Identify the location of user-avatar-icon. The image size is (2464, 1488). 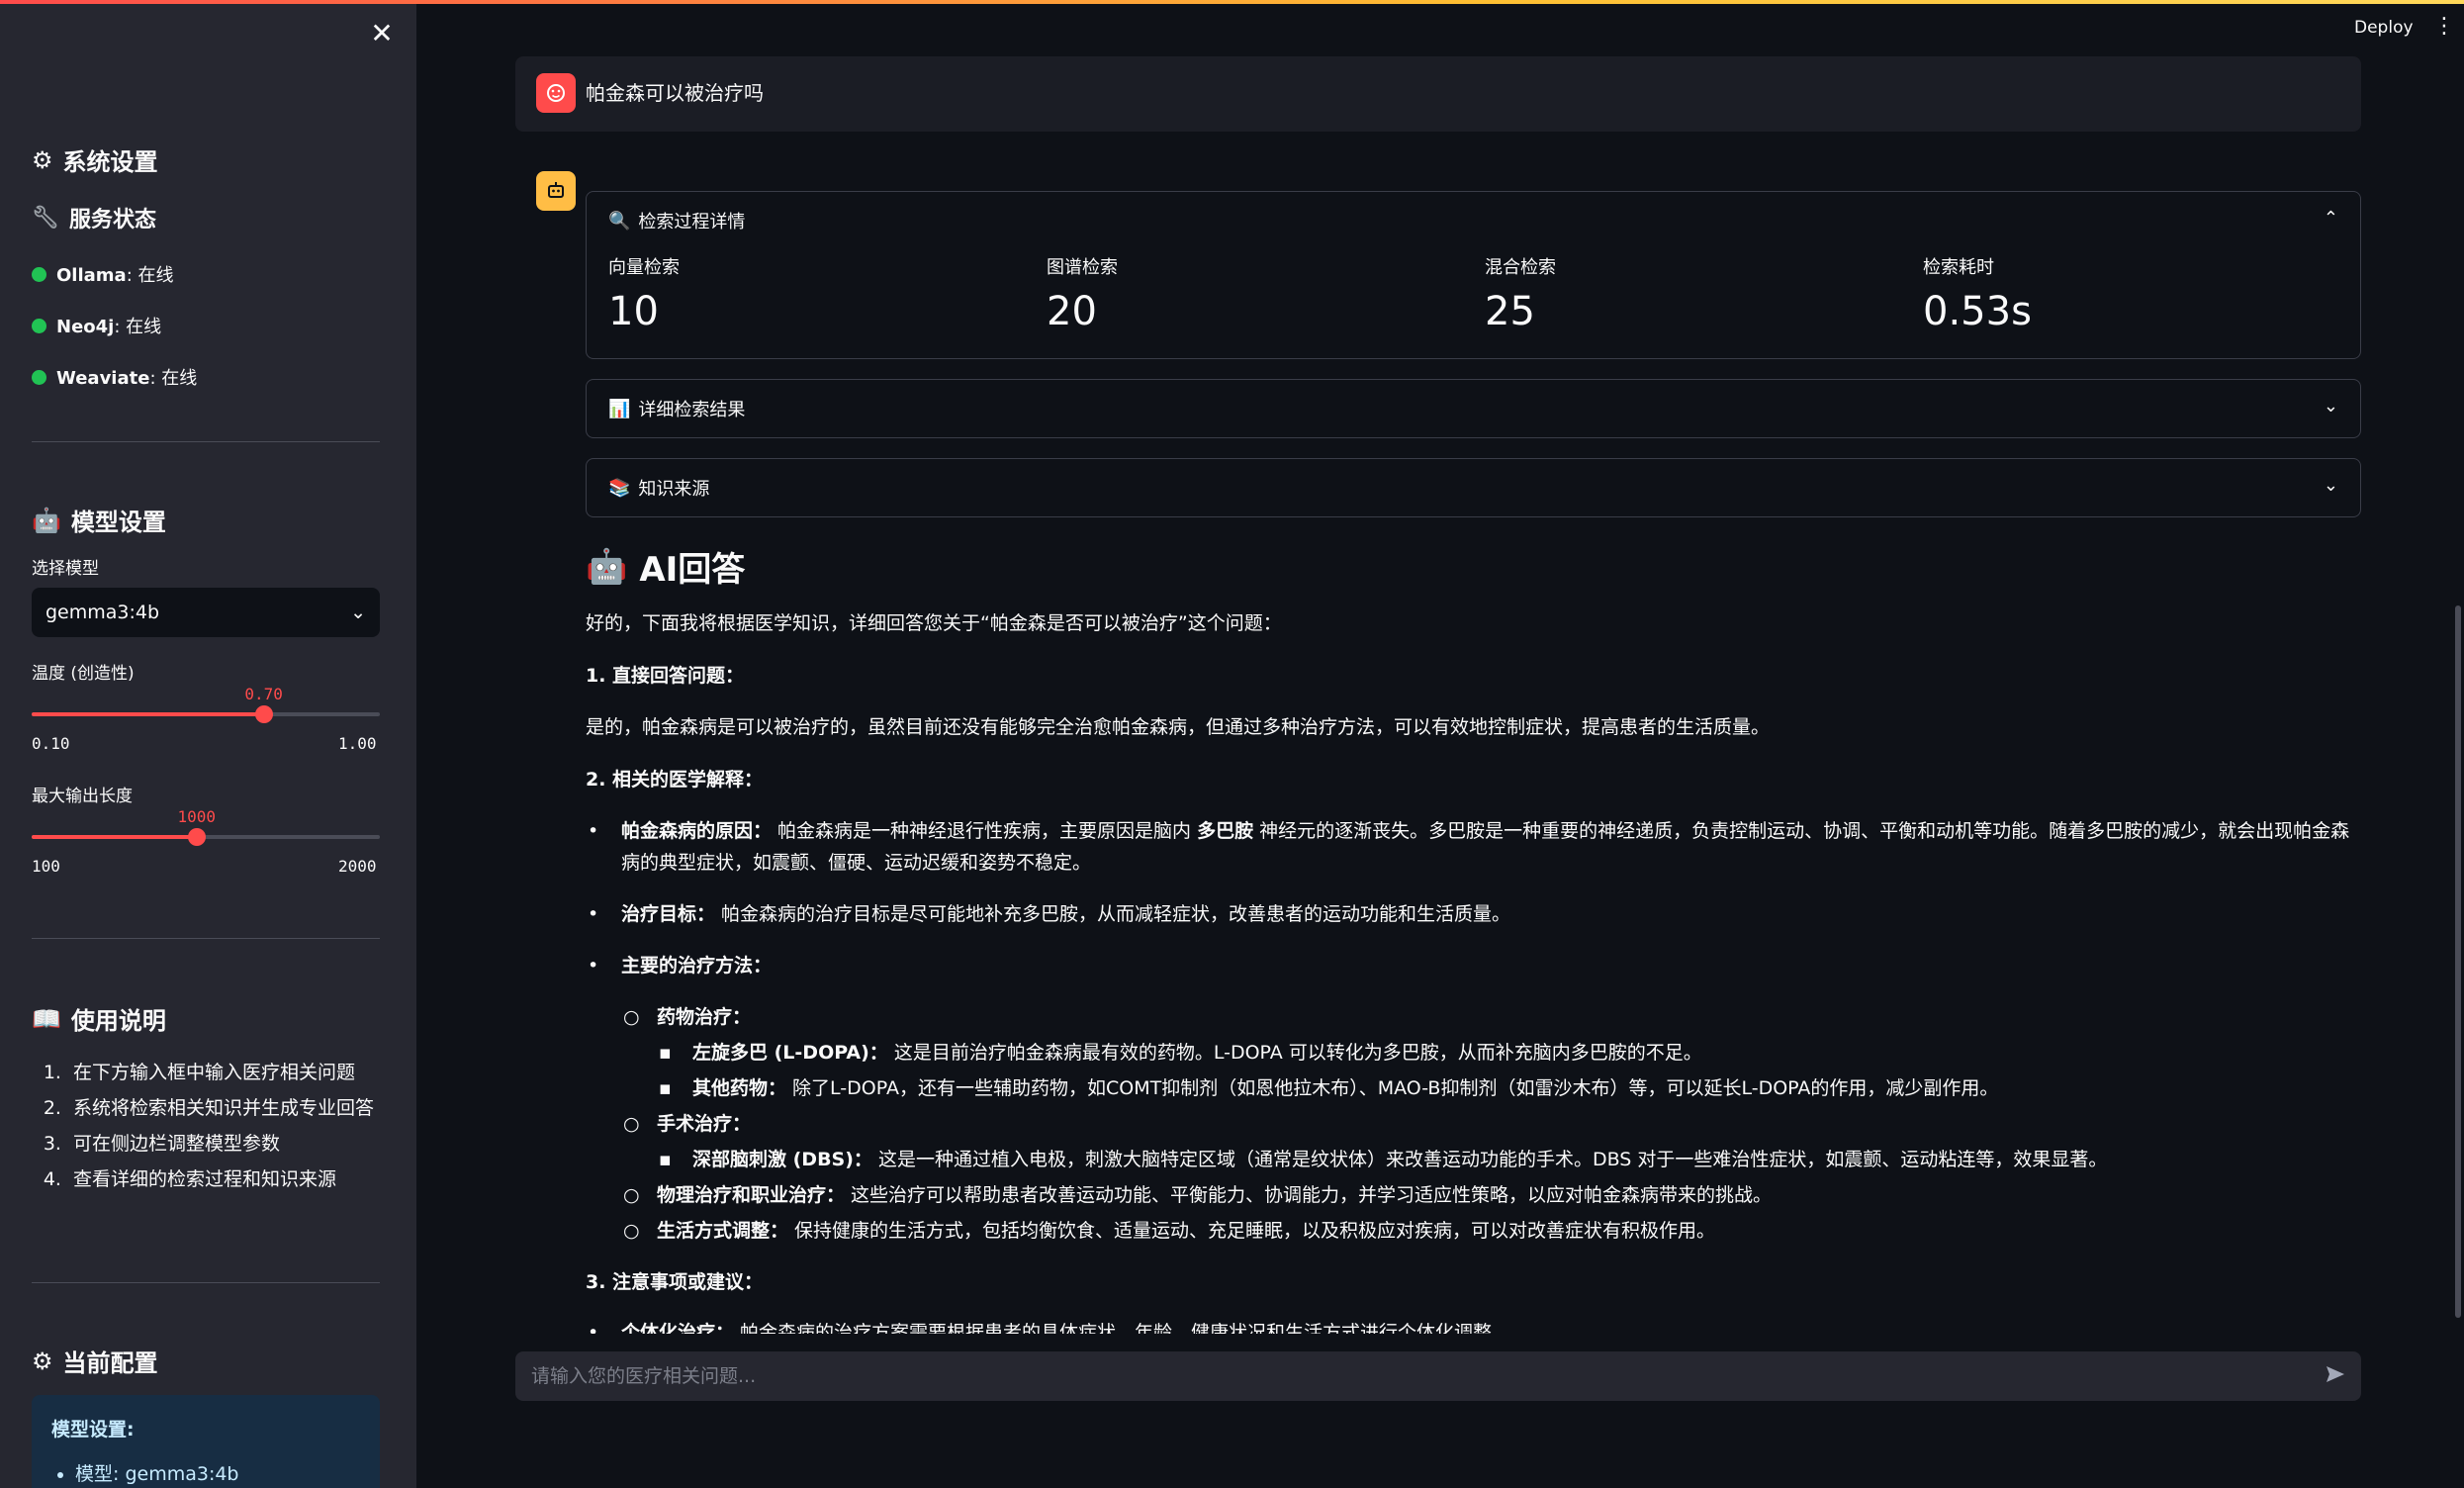
(556, 93).